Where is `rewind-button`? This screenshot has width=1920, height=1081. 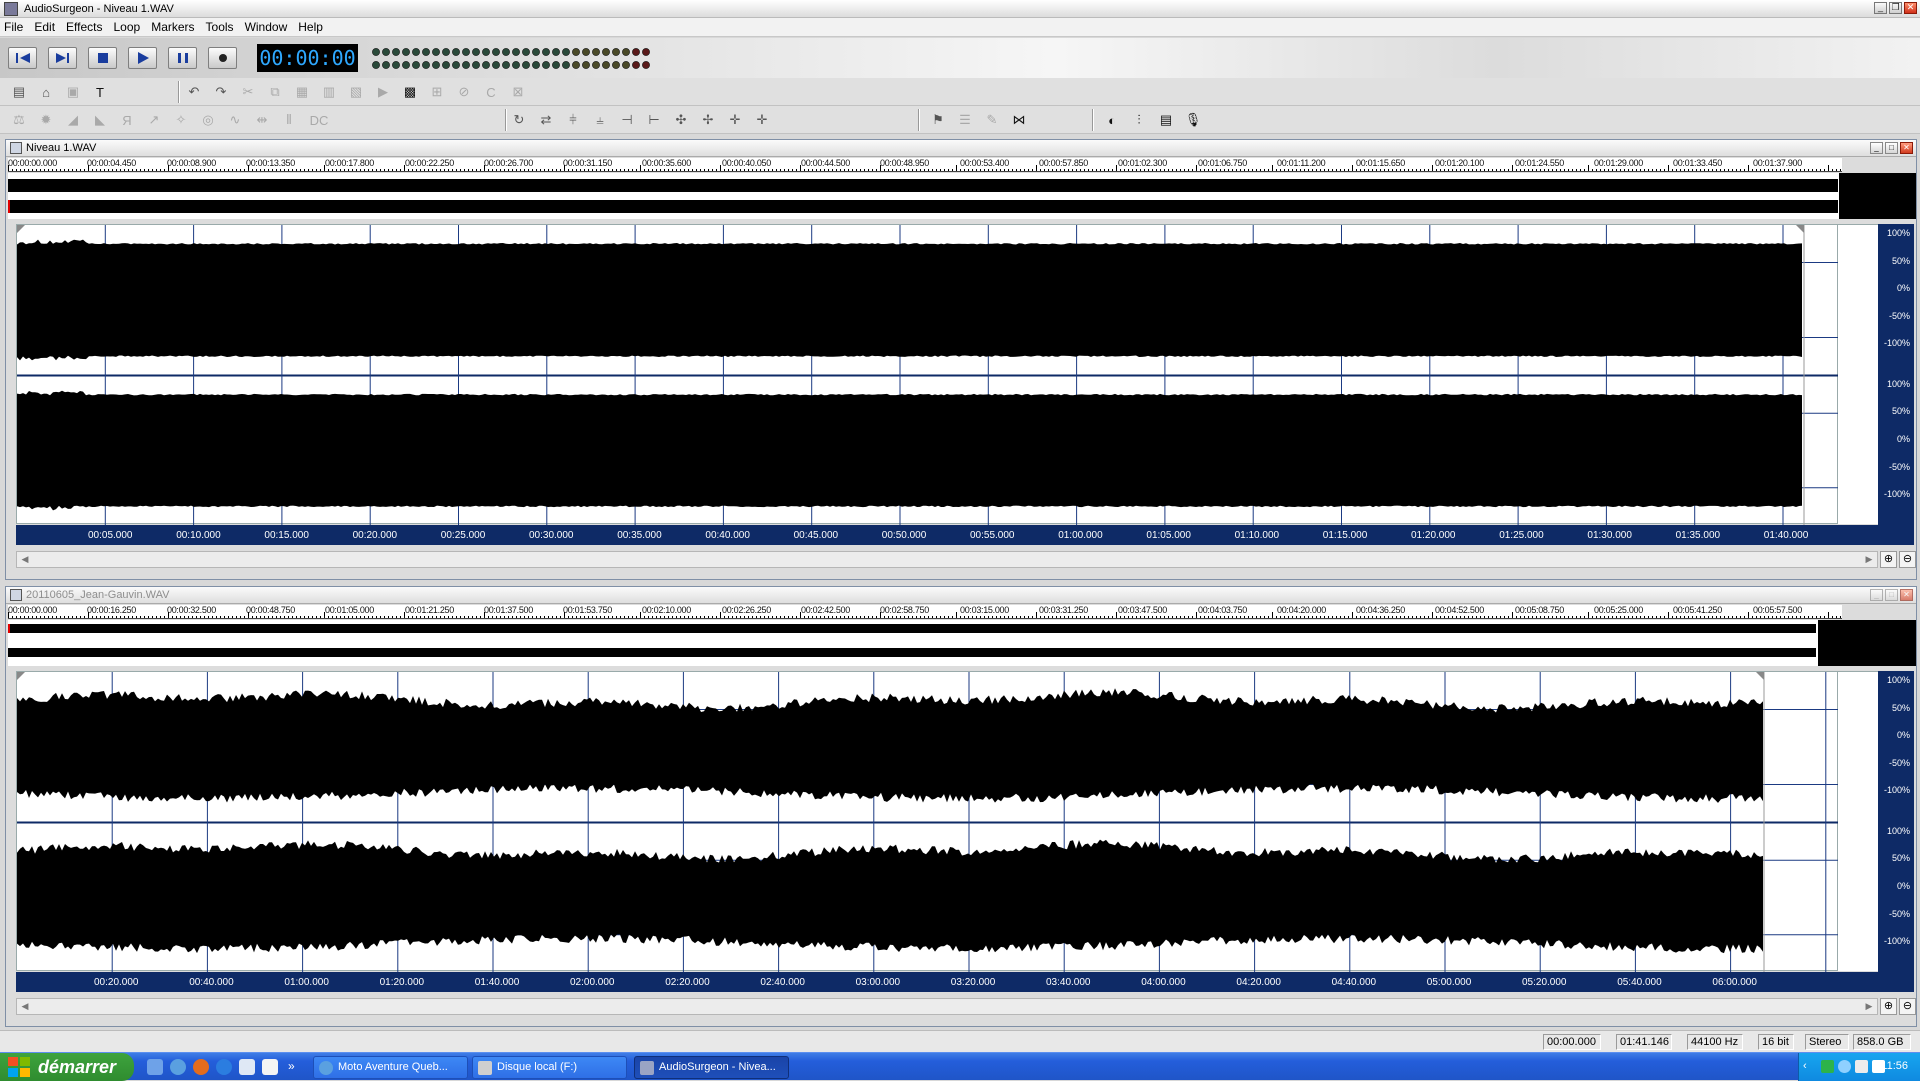
rewind-button is located at coordinates (22, 58).